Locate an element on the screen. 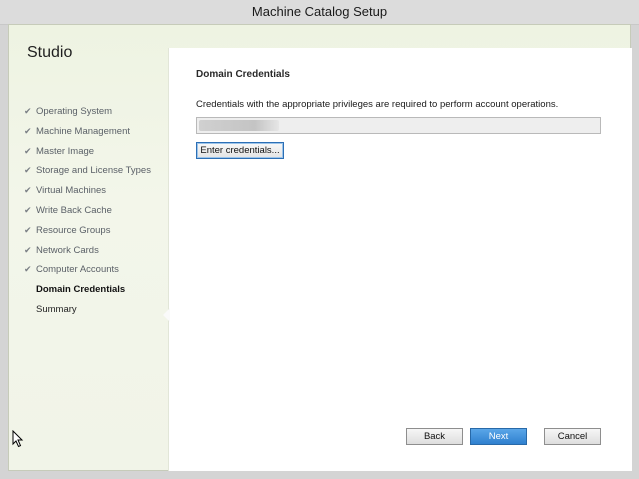 This screenshot has height=479, width=639. step-label: Virtual Machines is located at coordinates (71, 191).